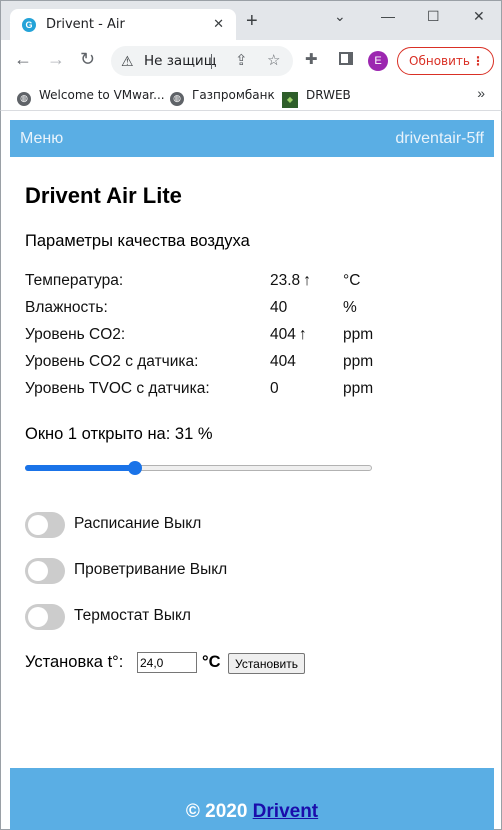 This screenshot has height=830, width=502. Describe the element at coordinates (216, 811) in the screenshot. I see `copyright-text: © 2020` at that location.